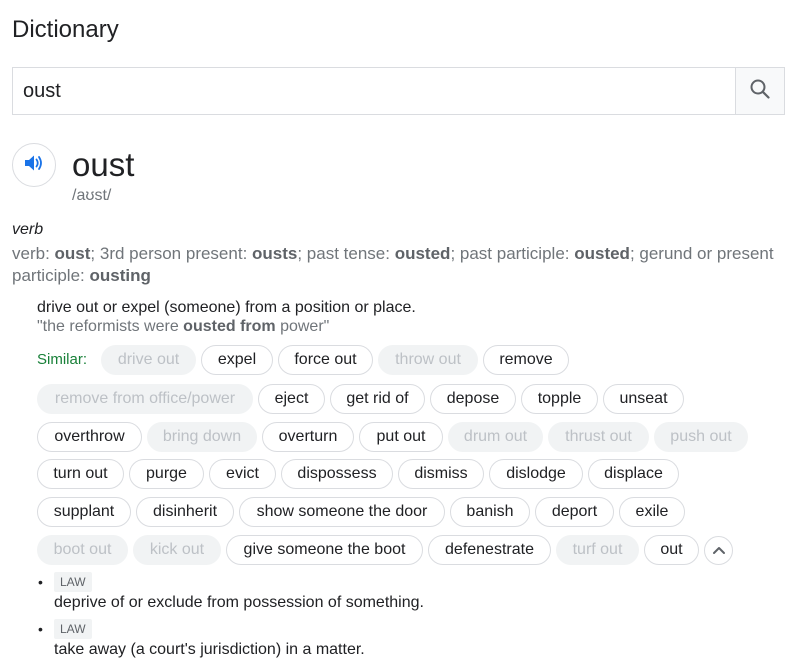 Image resolution: width=801 pixels, height=666 pixels. Describe the element at coordinates (671, 550) in the screenshot. I see `synonym-chip: out` at that location.